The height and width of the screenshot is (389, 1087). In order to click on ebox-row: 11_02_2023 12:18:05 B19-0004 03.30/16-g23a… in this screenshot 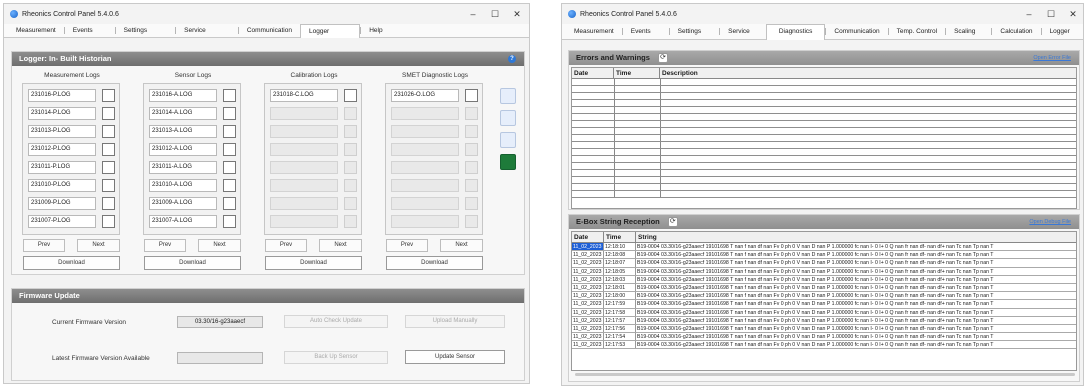, I will do `click(824, 271)`.